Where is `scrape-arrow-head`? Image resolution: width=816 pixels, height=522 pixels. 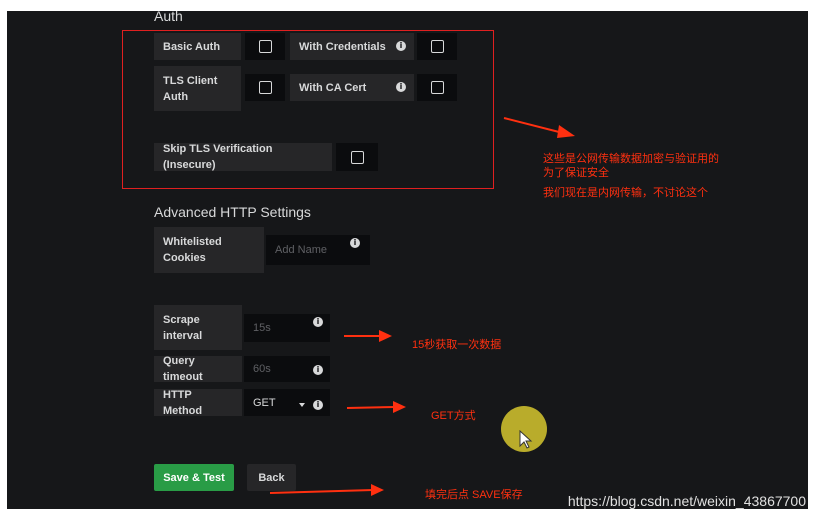
scrape-arrow-head is located at coordinates (385, 336).